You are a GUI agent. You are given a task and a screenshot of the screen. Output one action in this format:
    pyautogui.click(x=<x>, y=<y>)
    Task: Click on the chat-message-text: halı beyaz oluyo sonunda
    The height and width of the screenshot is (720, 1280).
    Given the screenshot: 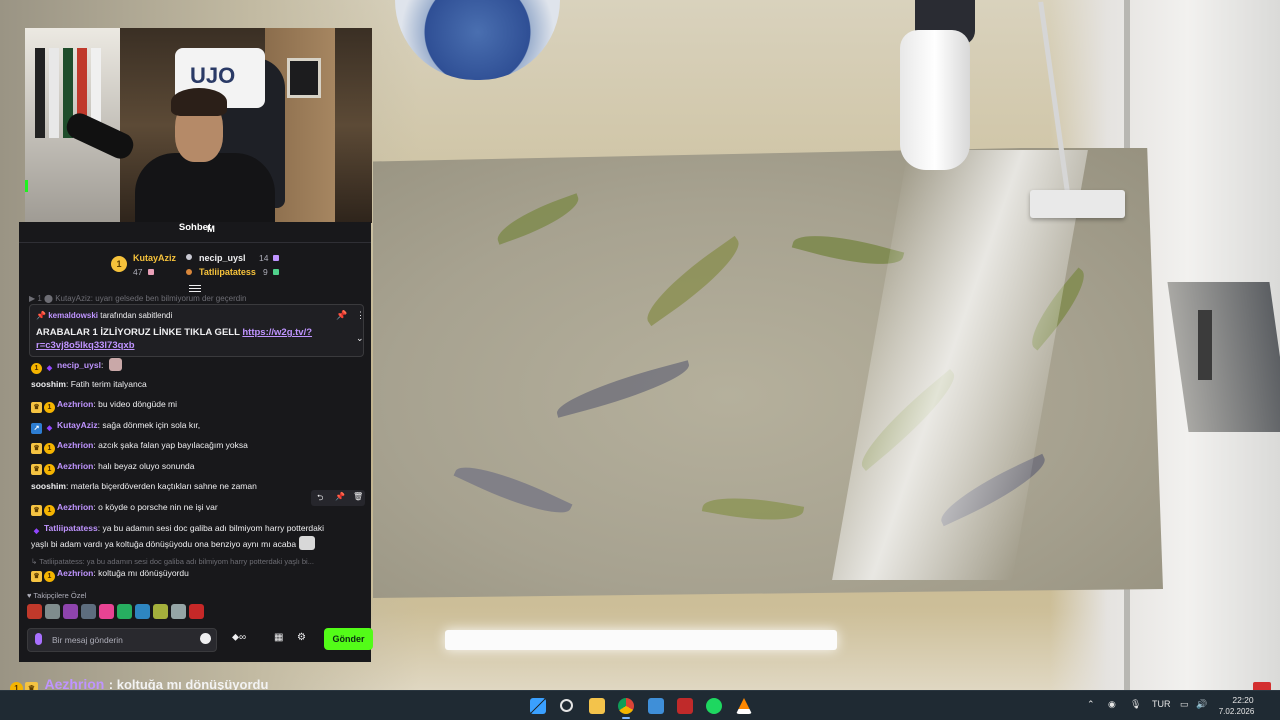 What is the action you would take?
    pyautogui.click(x=146, y=466)
    